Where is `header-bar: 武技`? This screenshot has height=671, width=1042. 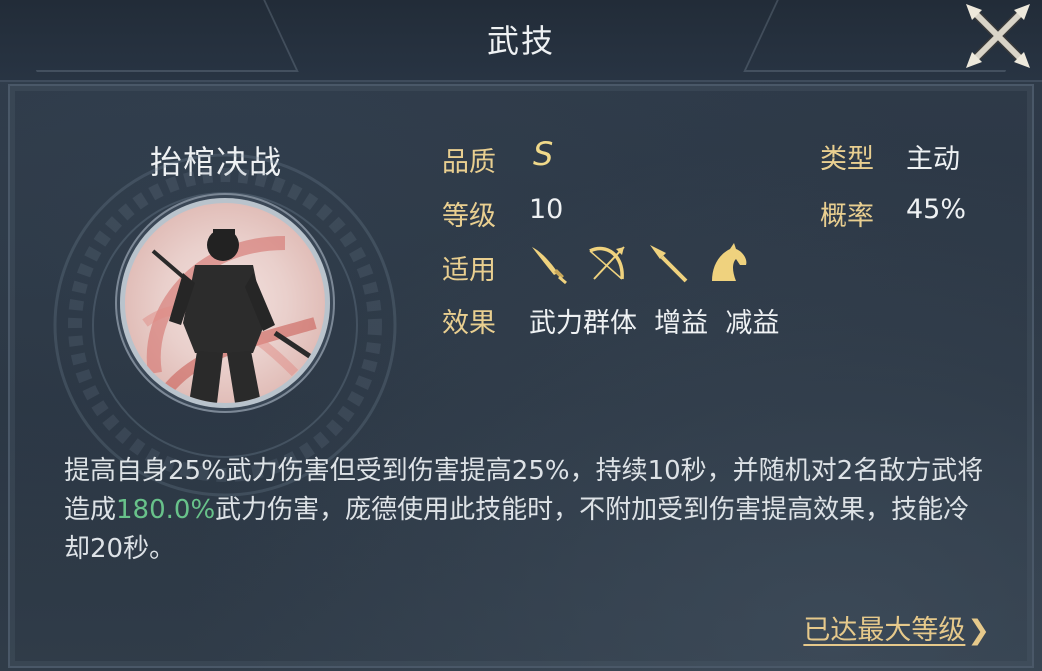 header-bar: 武技 is located at coordinates (521, 41).